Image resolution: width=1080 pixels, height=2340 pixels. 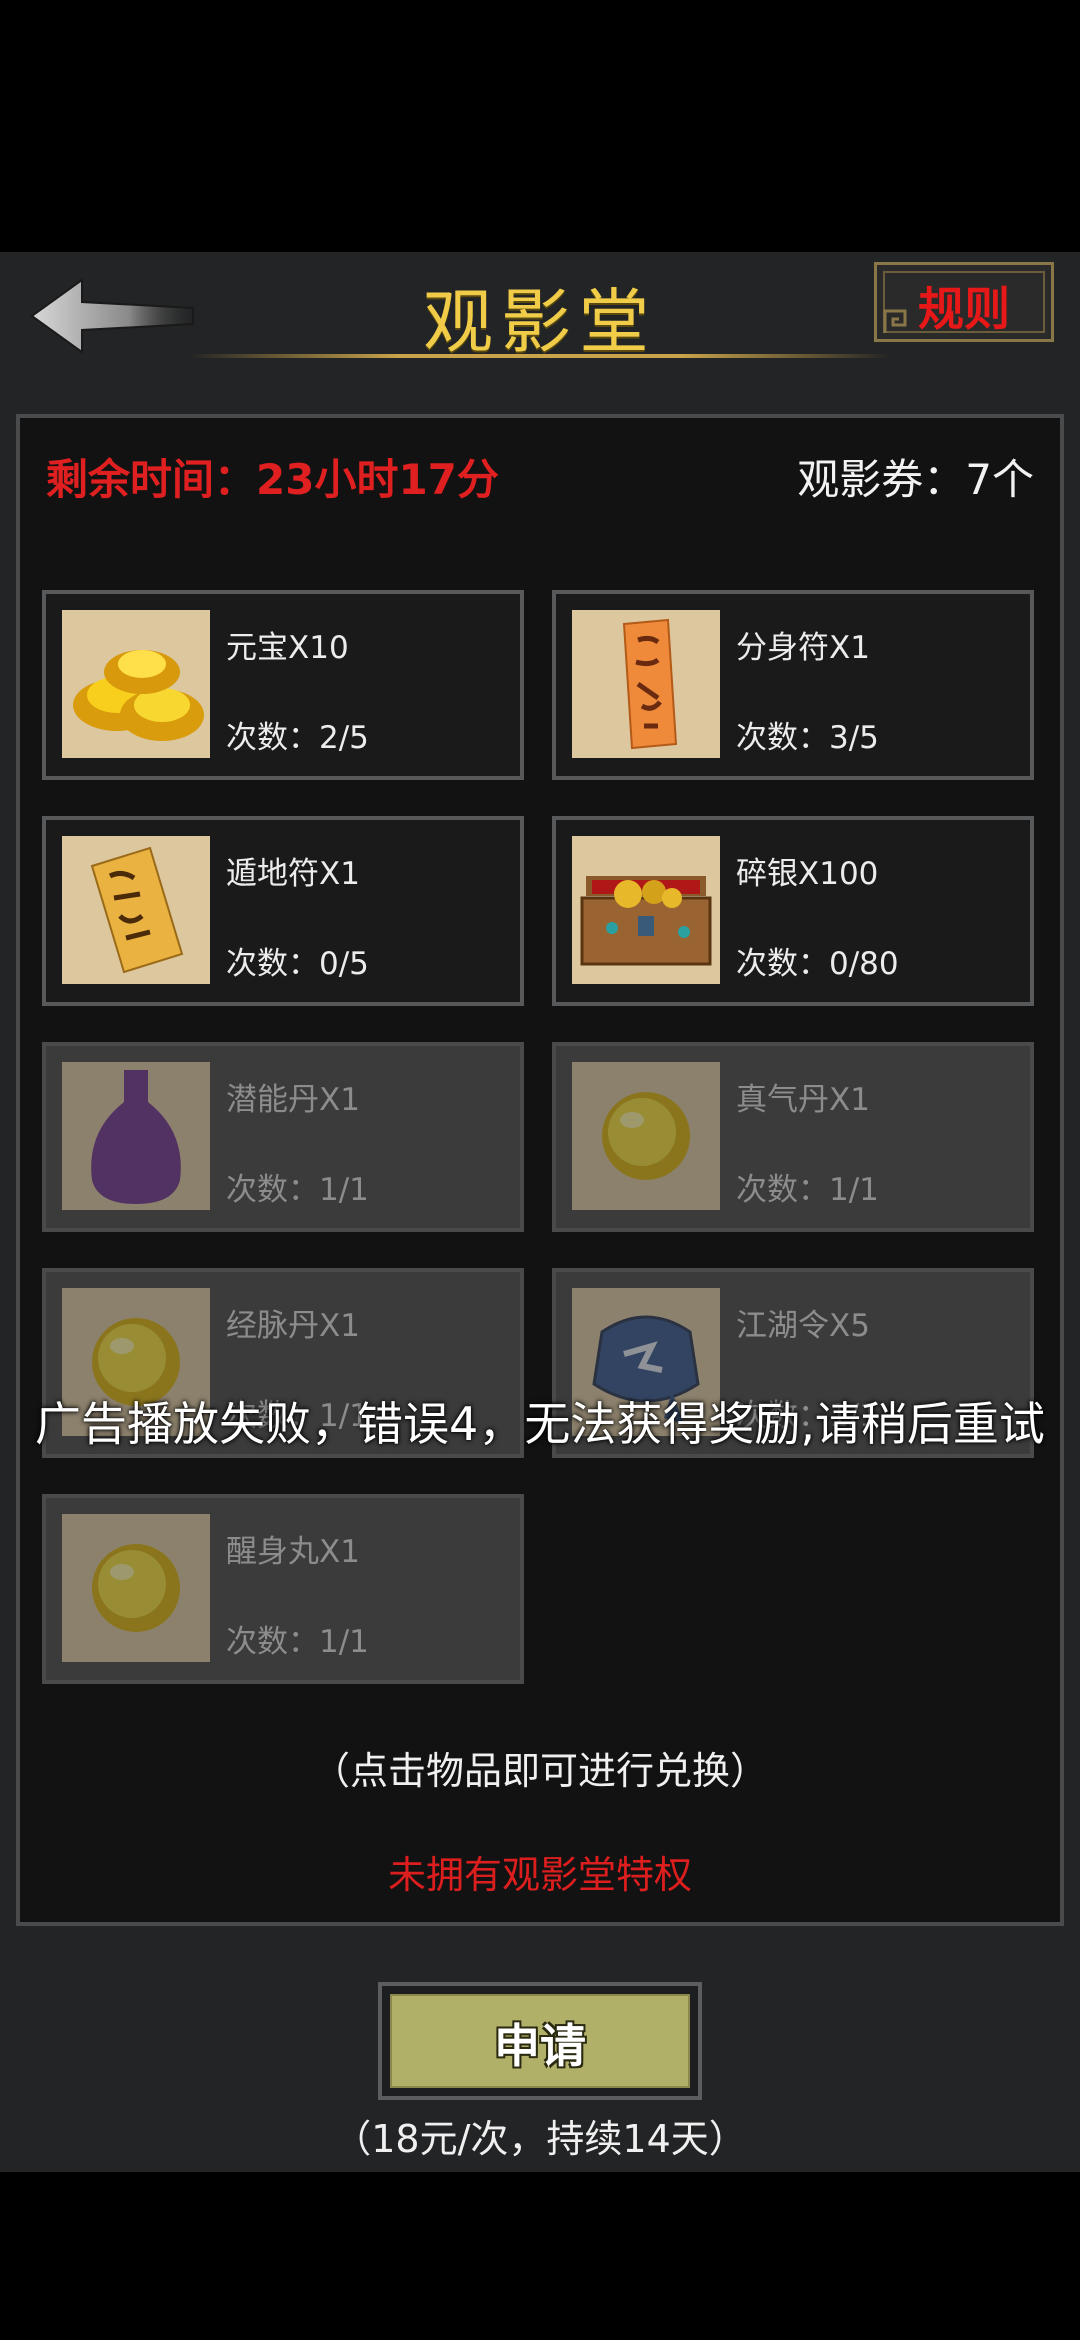 I want to click on item-count: 次数：3/5, so click(x=807, y=738).